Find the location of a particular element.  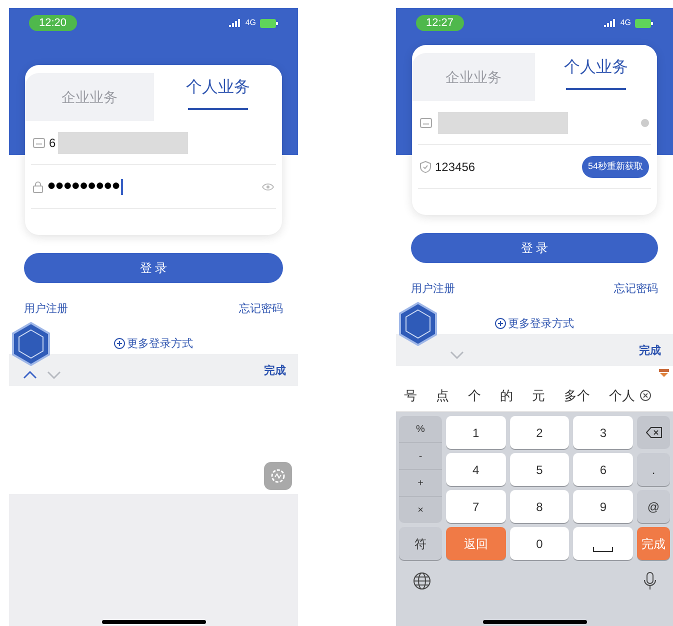

candidate-word: 元 is located at coordinates (538, 396).